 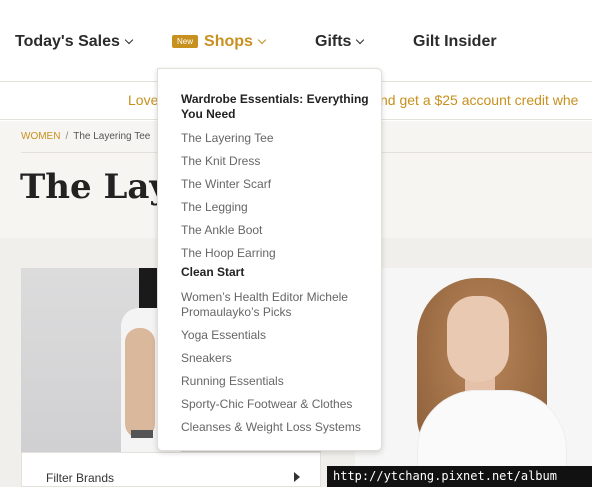 What do you see at coordinates (220, 161) in the screenshot?
I see `dropdown-link: The Knit Dress` at bounding box center [220, 161].